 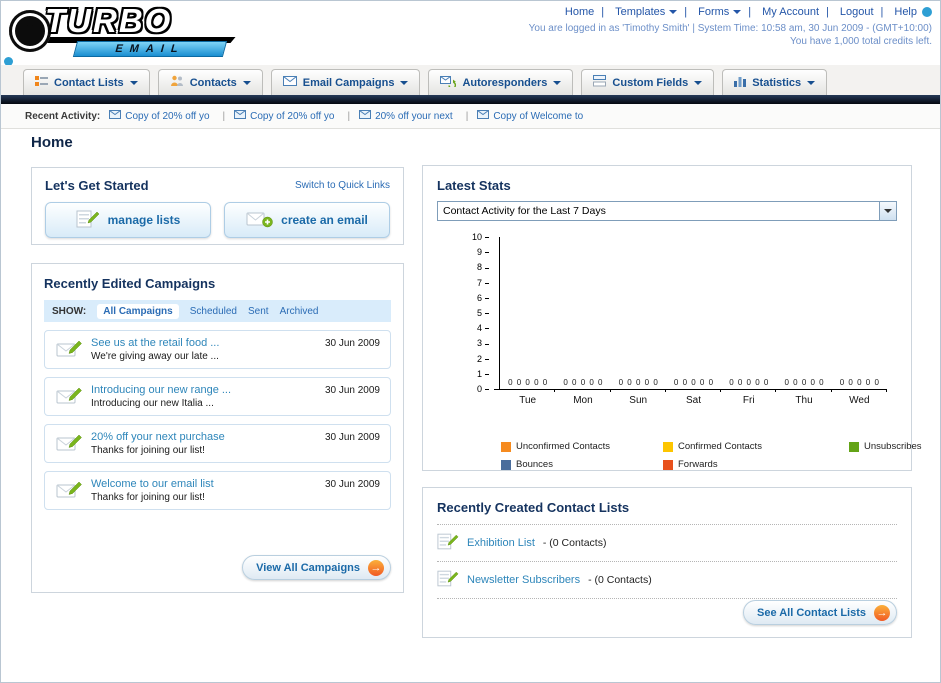 I want to click on tab-custom-fields: Custom Fields, so click(x=648, y=82).